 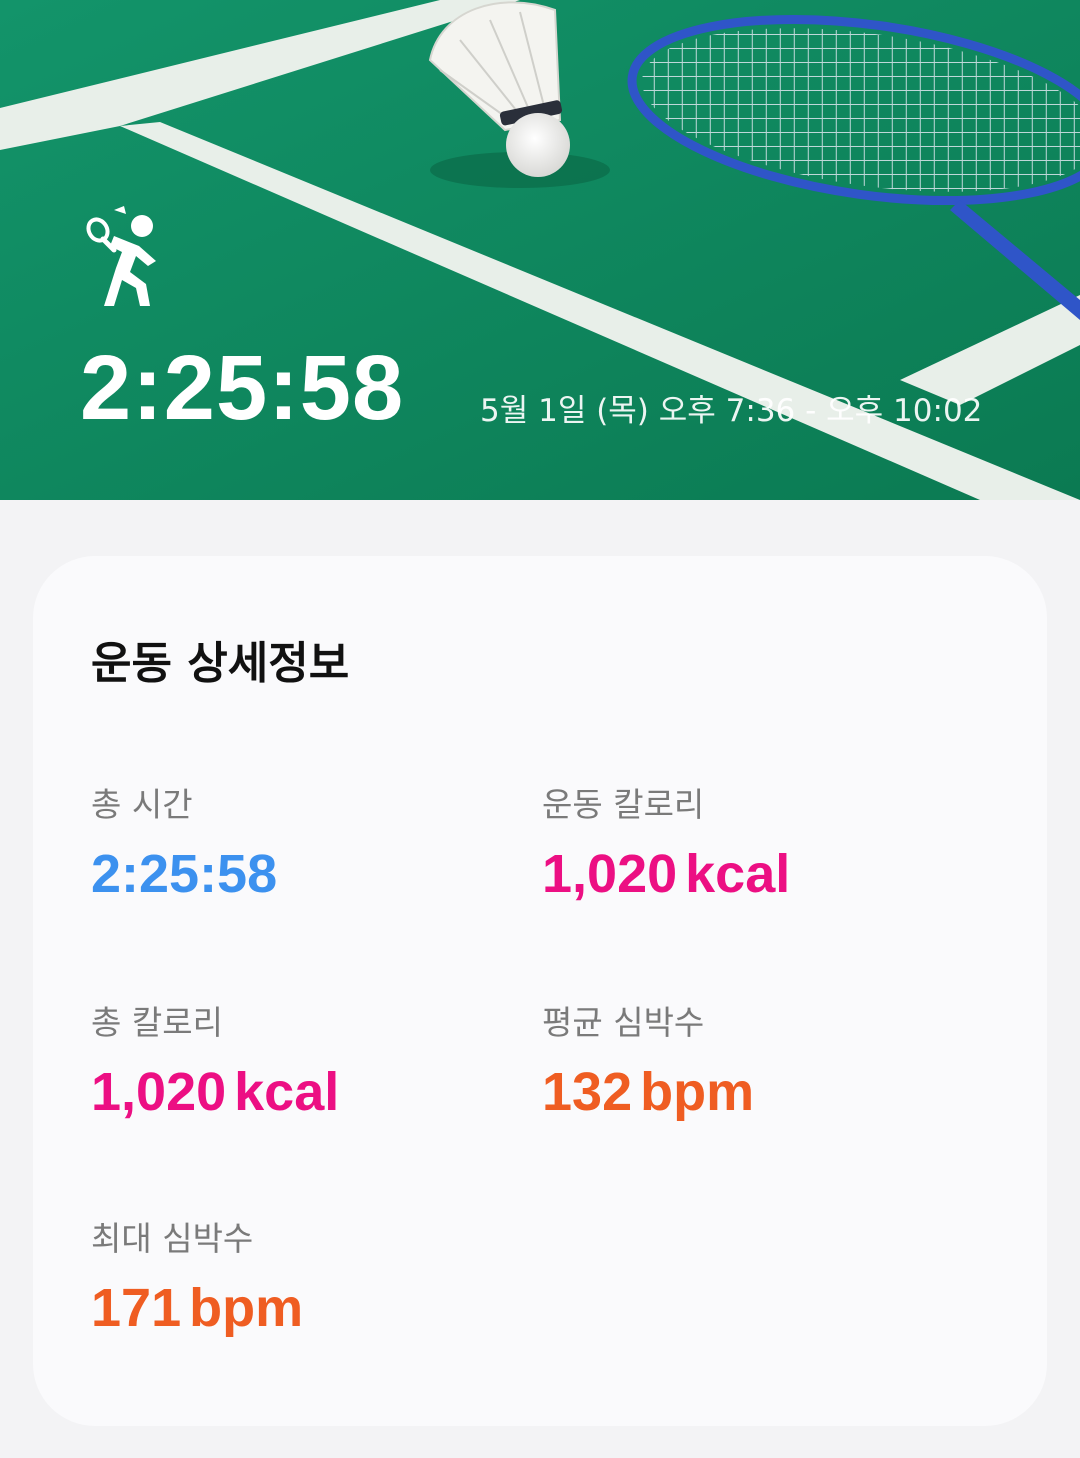 I want to click on stat-total-calories: 총 칼로리 1,020 kcal, so click(x=306, y=1062).